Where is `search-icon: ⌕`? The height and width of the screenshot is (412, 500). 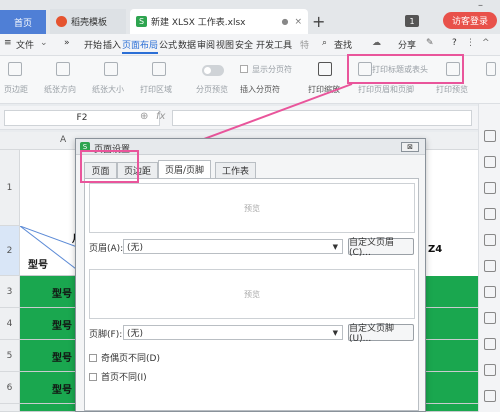
search-icon: ⌕ is located at coordinates (324, 43).